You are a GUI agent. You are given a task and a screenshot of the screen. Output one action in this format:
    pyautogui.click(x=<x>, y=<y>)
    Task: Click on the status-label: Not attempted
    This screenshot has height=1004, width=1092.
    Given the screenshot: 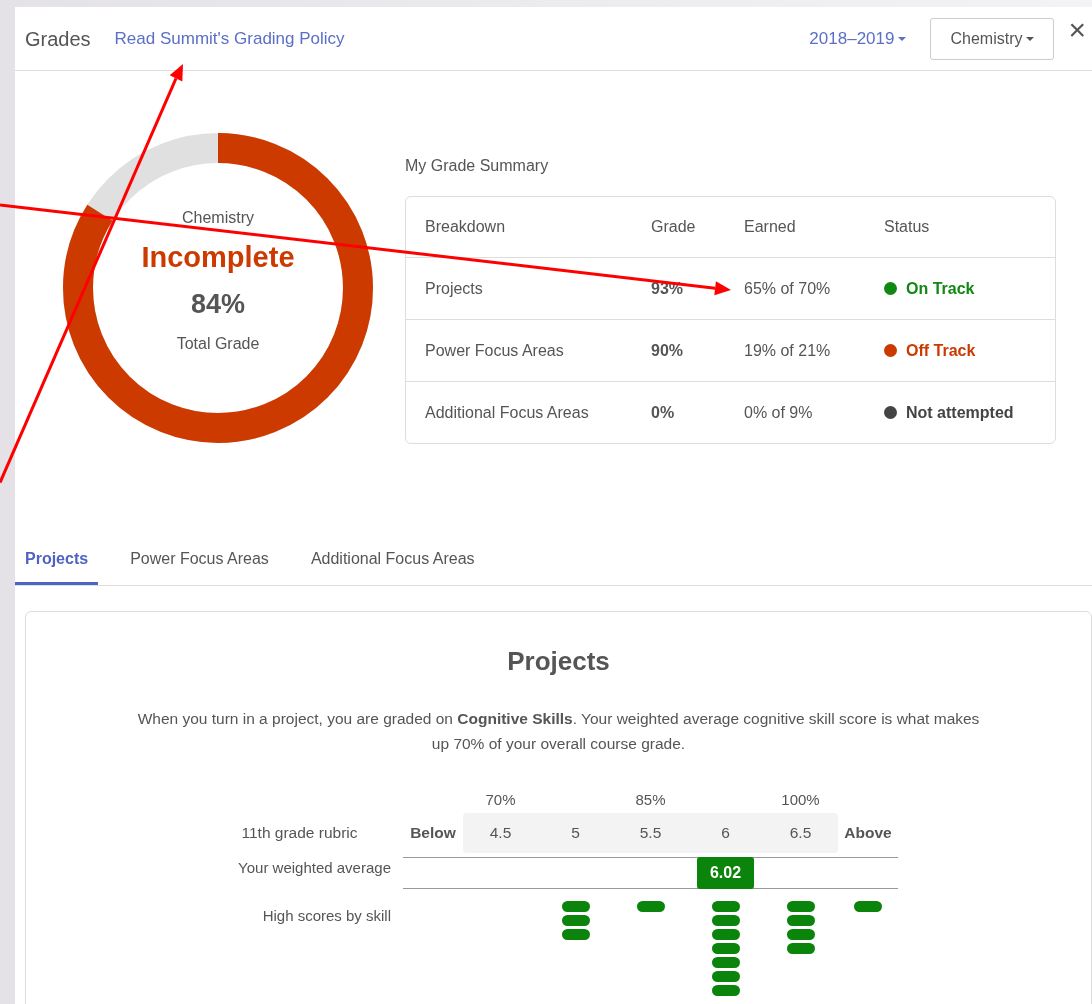 What is the action you would take?
    pyautogui.click(x=960, y=412)
    